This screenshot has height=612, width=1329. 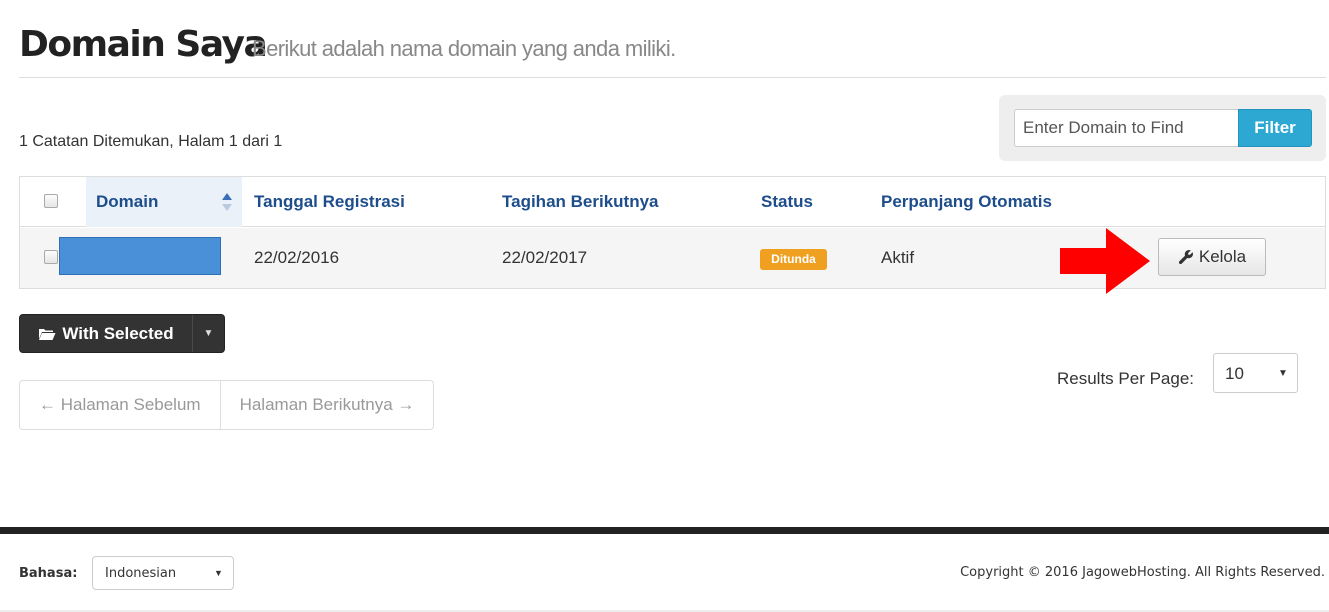 What do you see at coordinates (51, 201) in the screenshot?
I see `select-all-checkbox` at bounding box center [51, 201].